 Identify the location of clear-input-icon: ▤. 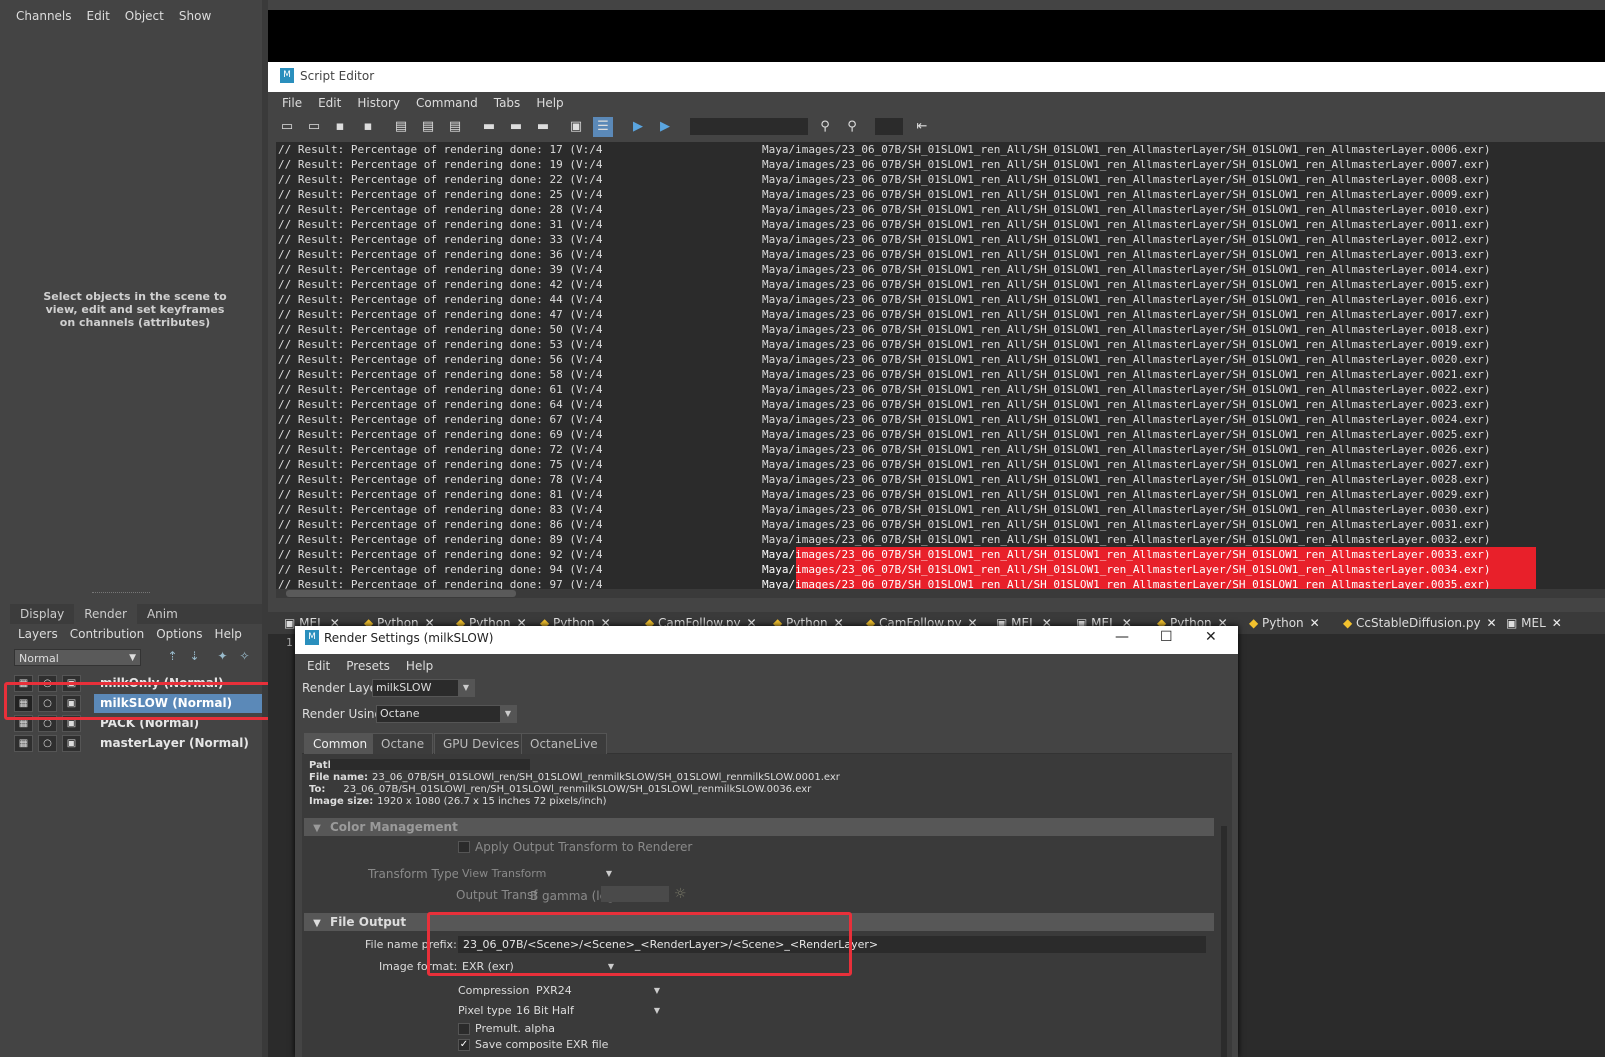
(428, 127).